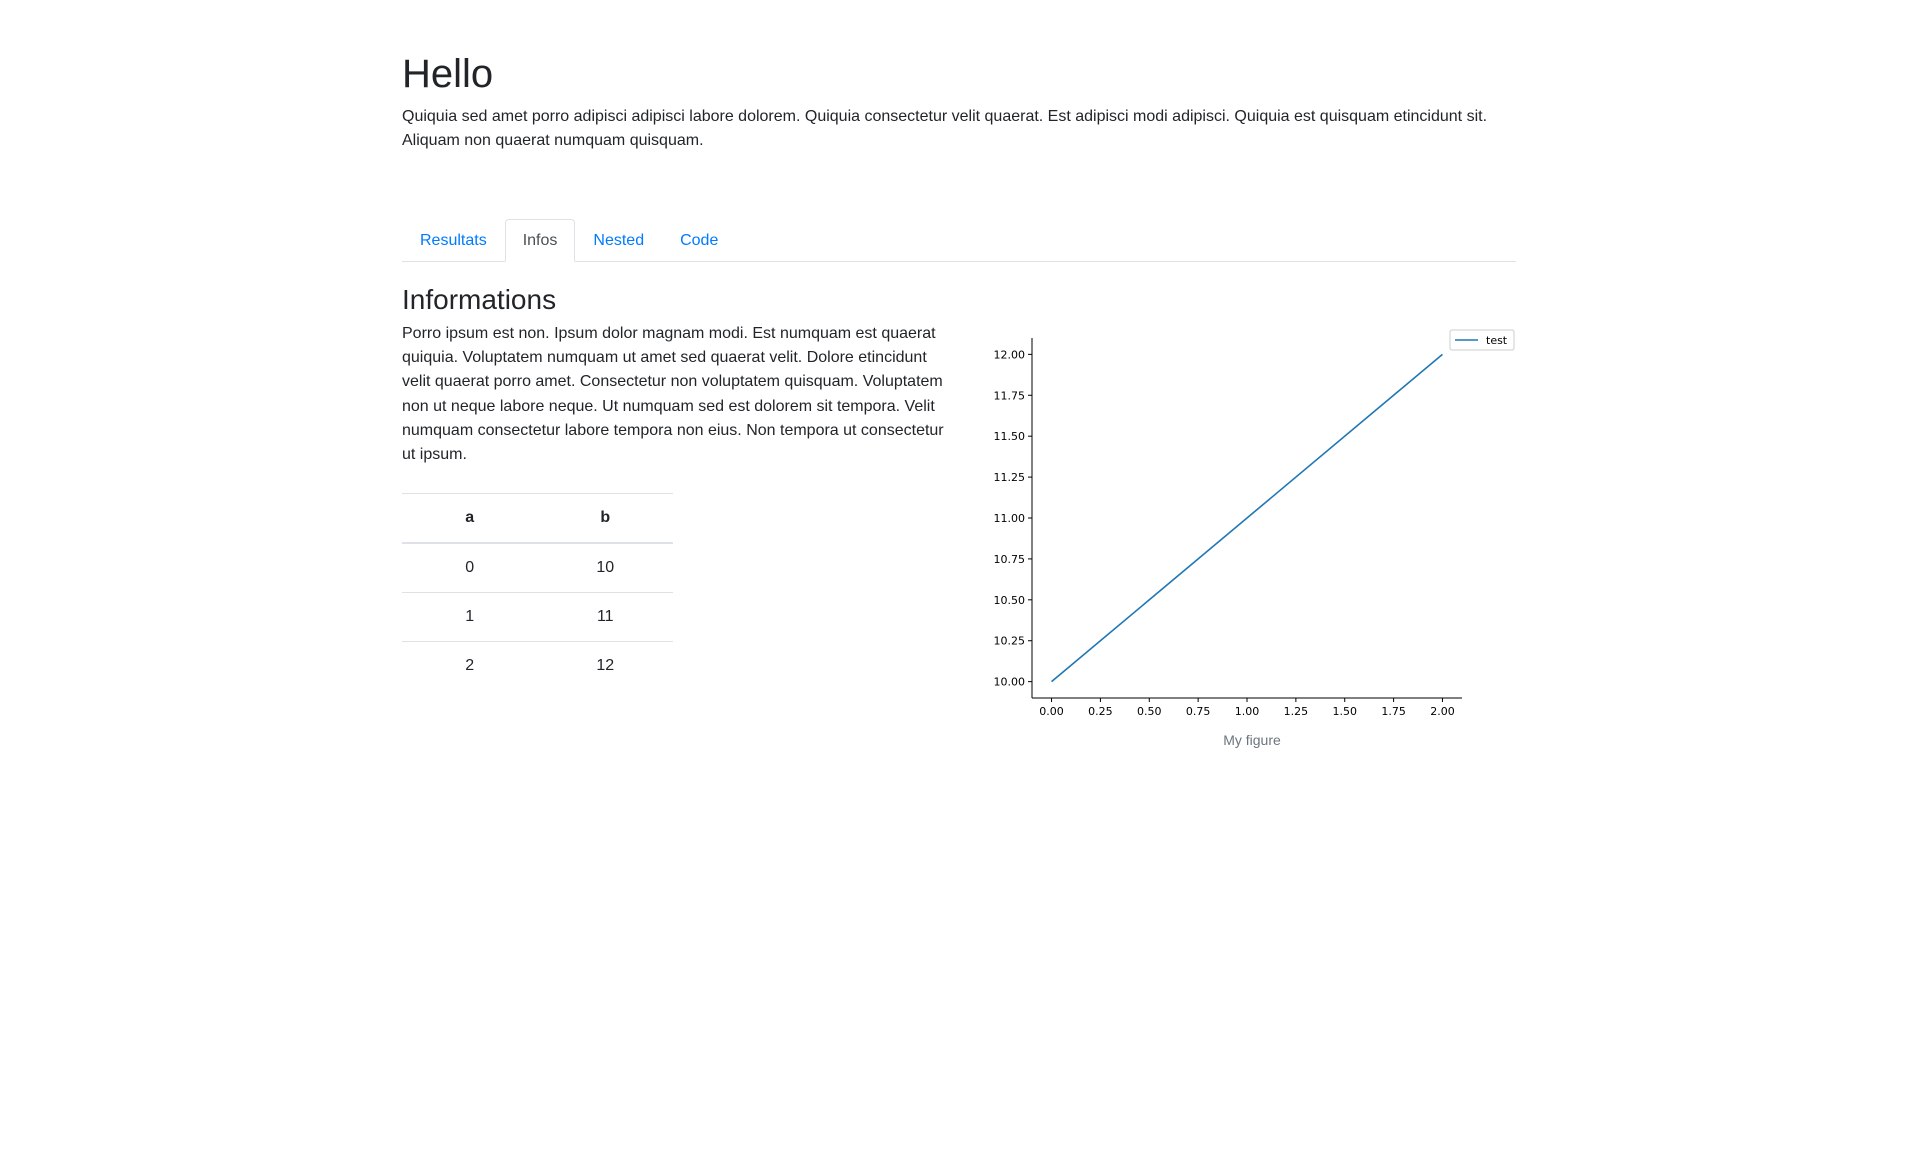  I want to click on table-header-row: a b, so click(537, 518).